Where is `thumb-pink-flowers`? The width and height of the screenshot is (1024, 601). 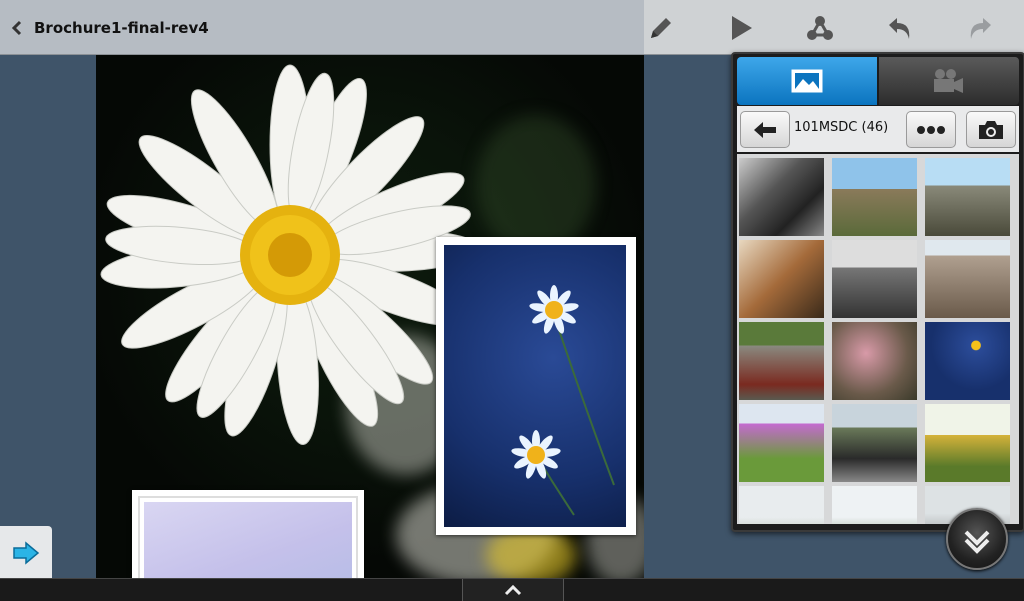
thumb-pink-flowers is located at coordinates (781, 443).